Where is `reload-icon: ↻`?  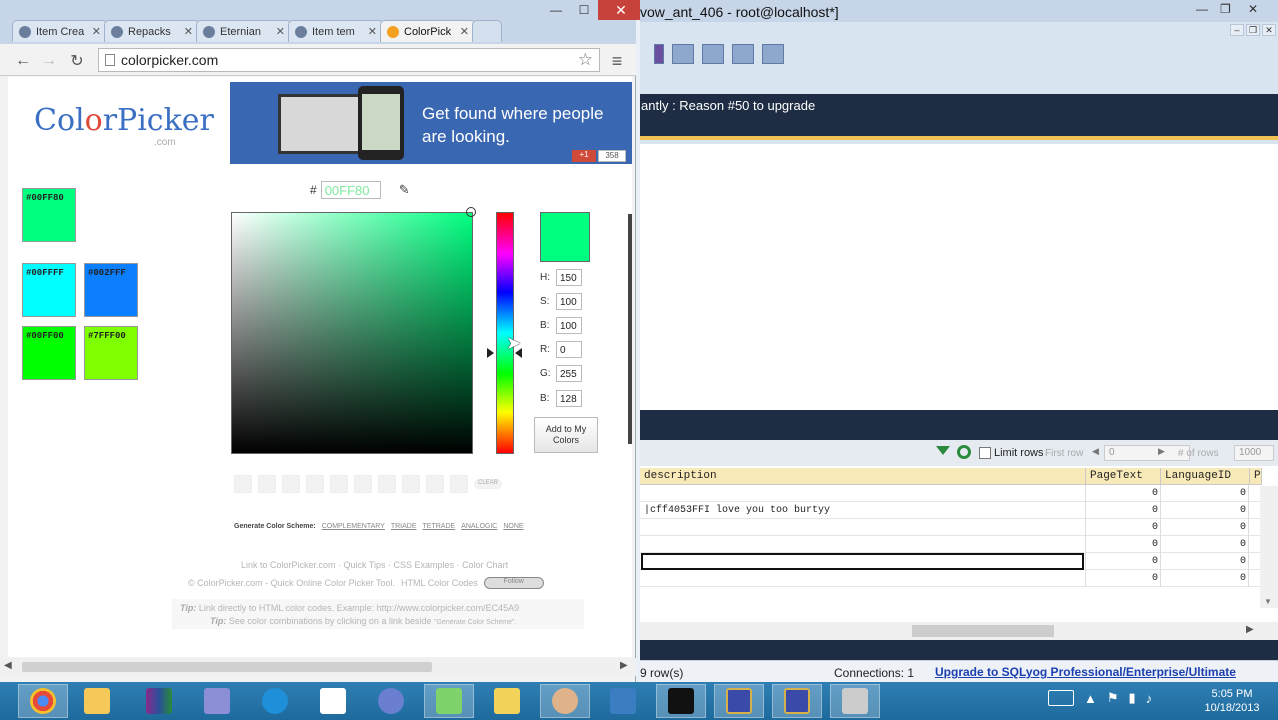 reload-icon: ↻ is located at coordinates (77, 61).